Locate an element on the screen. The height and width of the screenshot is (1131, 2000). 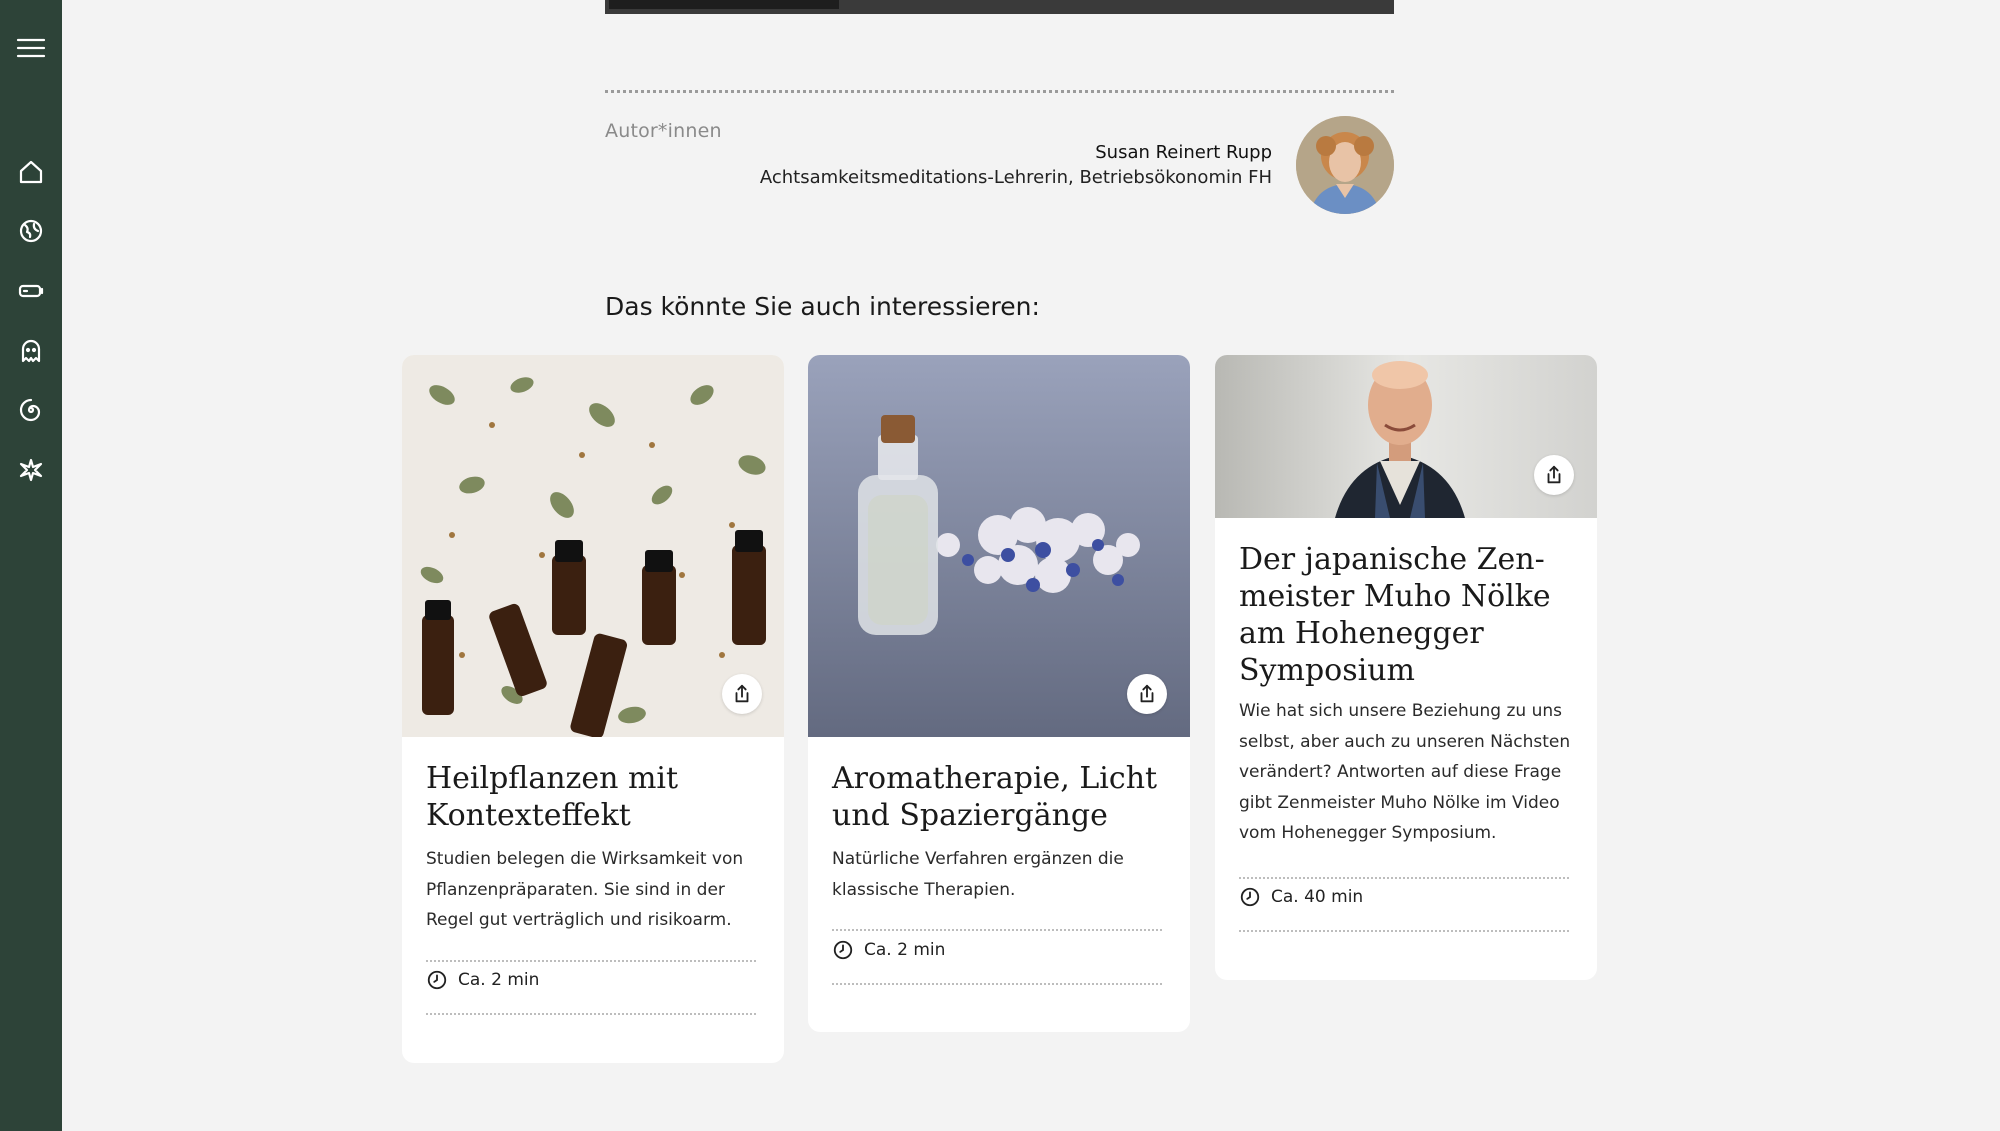
burst-icon is located at coordinates (31, 470).